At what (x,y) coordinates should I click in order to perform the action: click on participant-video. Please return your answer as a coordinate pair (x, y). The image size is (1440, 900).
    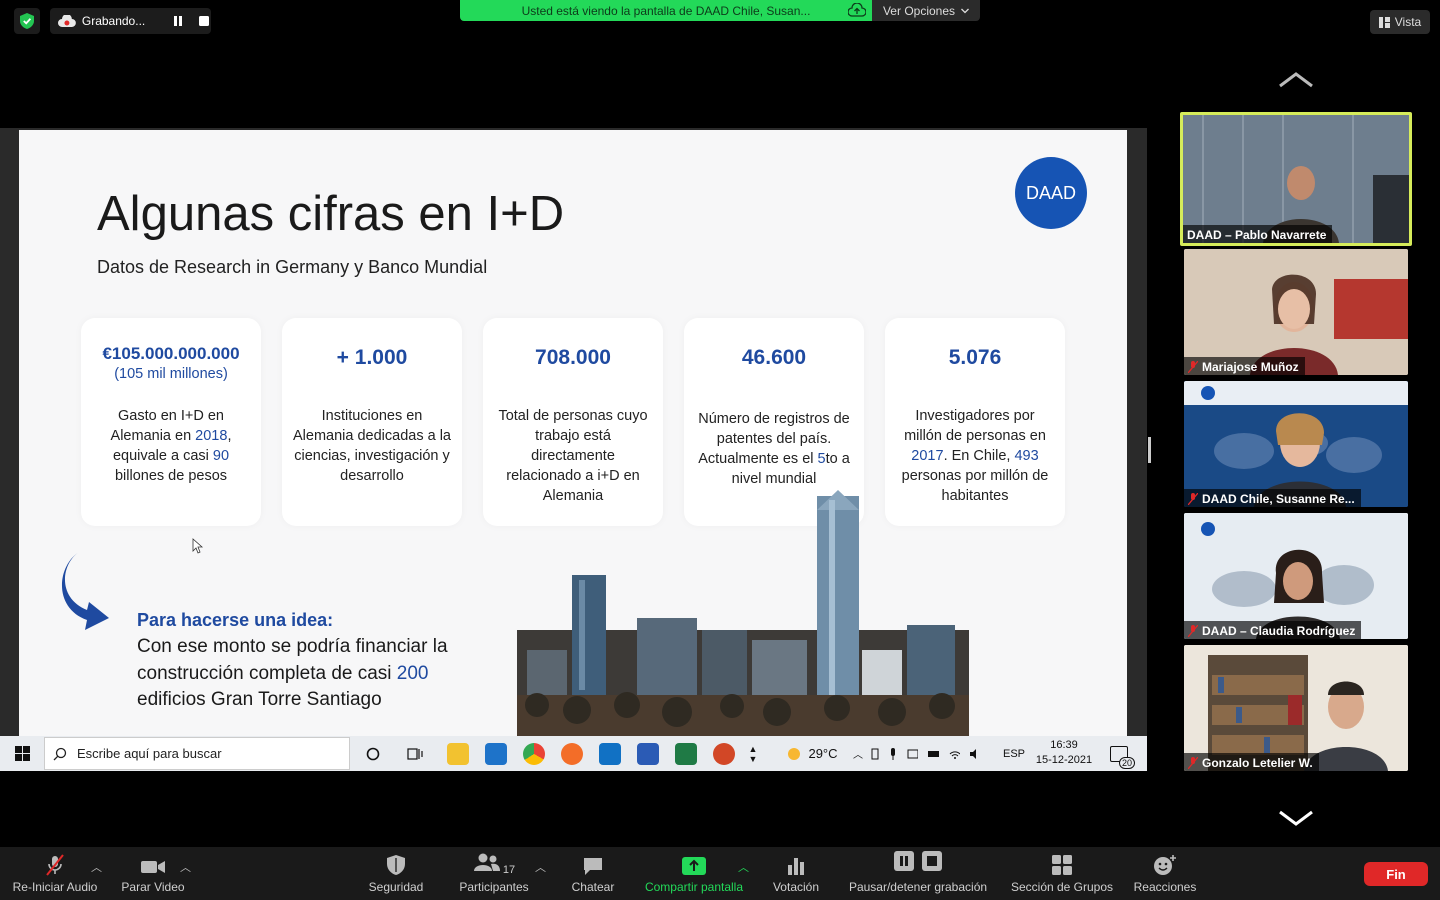
    Looking at the image, I should click on (1296, 179).